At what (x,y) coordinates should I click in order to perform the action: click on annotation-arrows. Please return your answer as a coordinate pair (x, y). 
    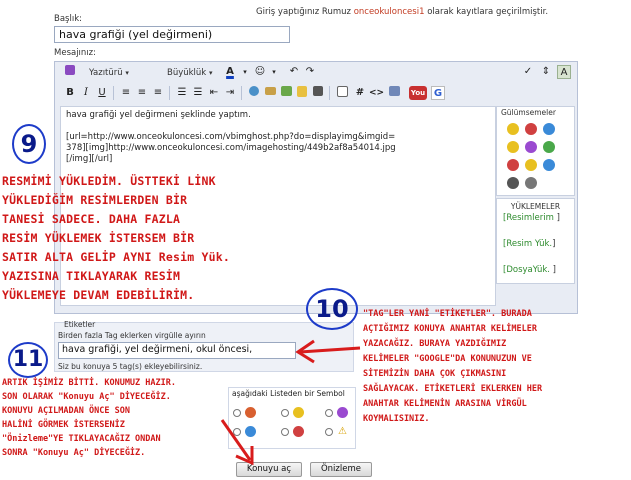
    Looking at the image, I should click on (290, 402).